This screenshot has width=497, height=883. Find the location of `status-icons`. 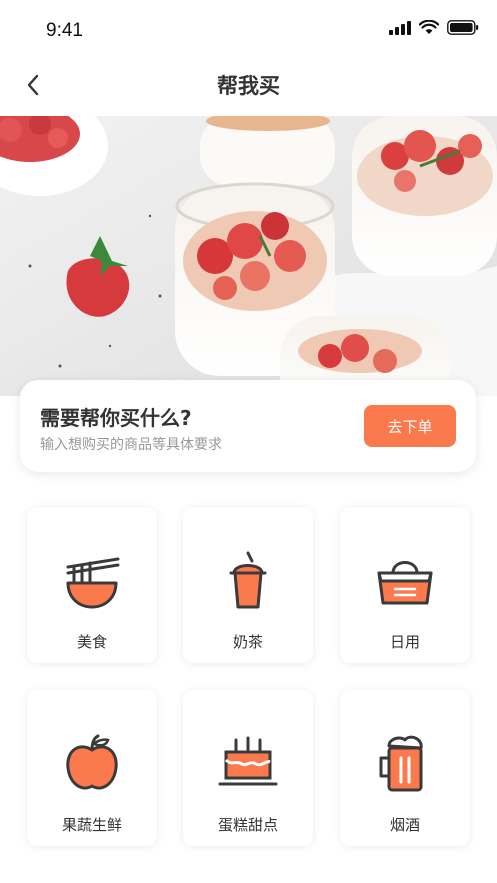

status-icons is located at coordinates (434, 27).